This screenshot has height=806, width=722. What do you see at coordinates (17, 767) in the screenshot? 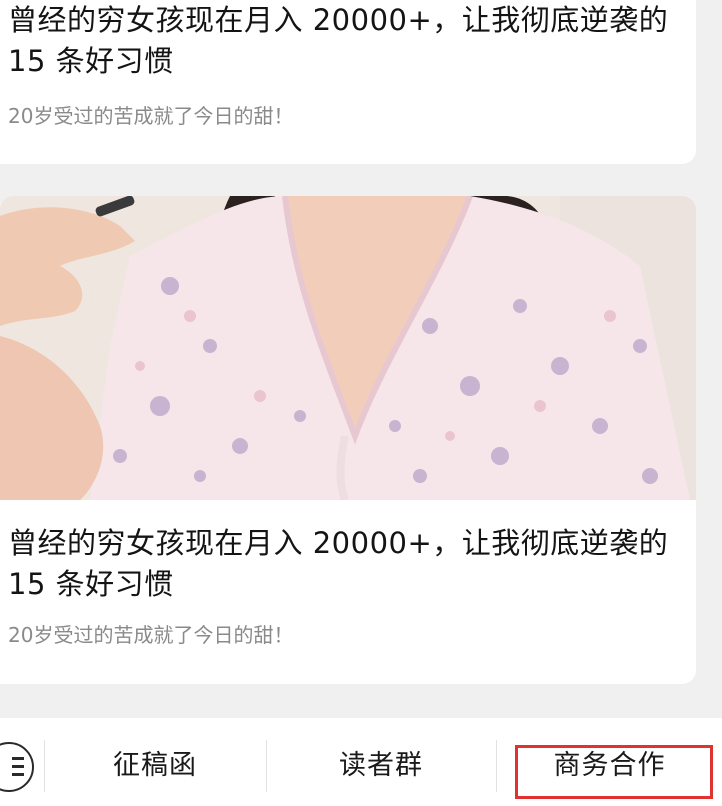
I see `menu-icon` at bounding box center [17, 767].